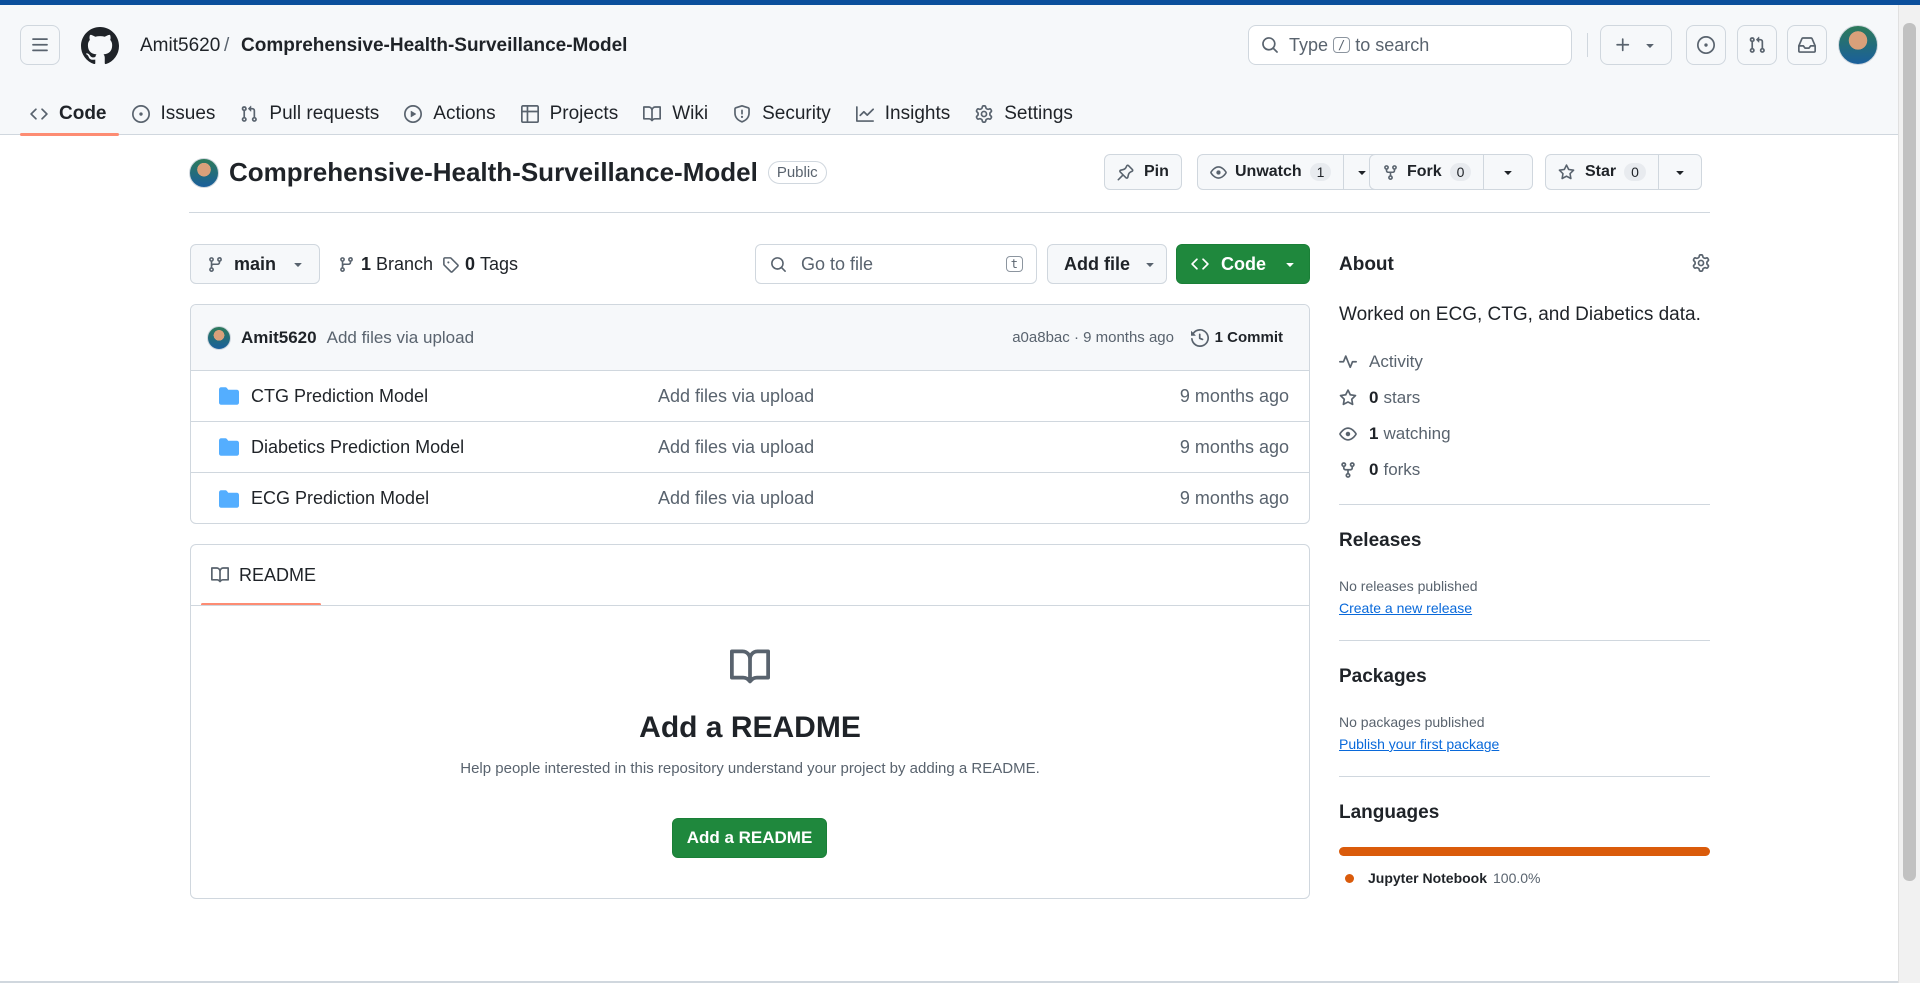 The height and width of the screenshot is (983, 1920). What do you see at coordinates (529, 113) in the screenshot?
I see `table-icon` at bounding box center [529, 113].